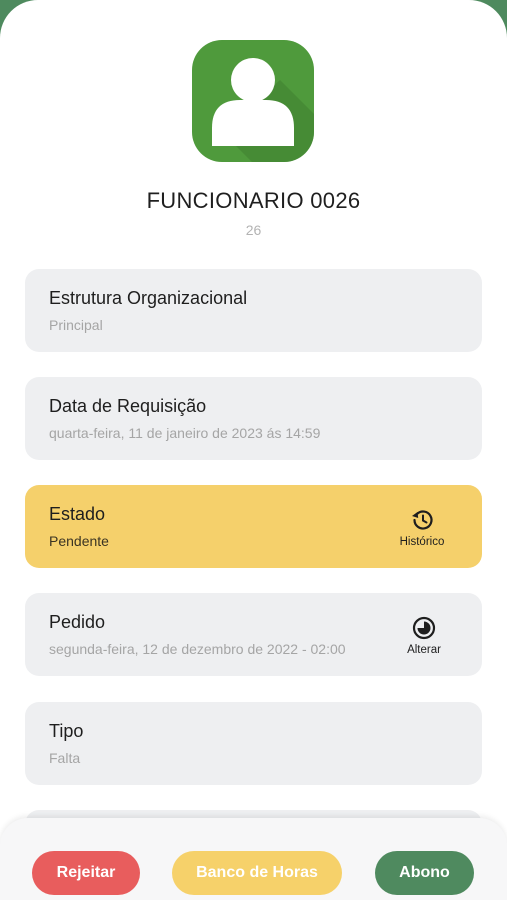 Image resolution: width=507 pixels, height=900 pixels. What do you see at coordinates (257, 873) in the screenshot?
I see `hour-bank-button: Banco de Horas` at bounding box center [257, 873].